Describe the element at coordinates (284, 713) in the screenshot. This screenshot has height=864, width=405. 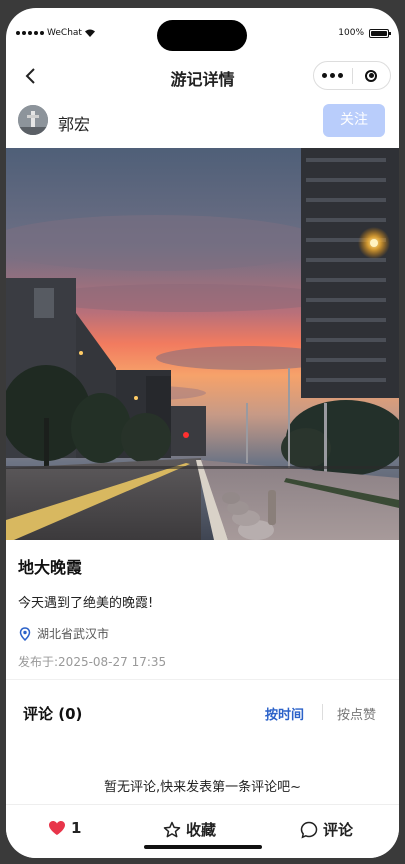
I see `sort-by-time-tab: 按时间` at that location.